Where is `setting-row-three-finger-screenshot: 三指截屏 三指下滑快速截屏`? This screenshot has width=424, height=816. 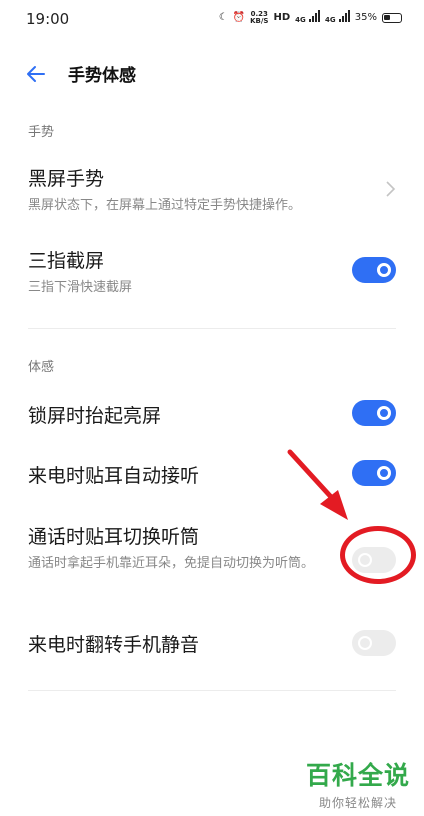
setting-row-three-finger-screenshot: 三指截屏 三指下滑快速截屏 is located at coordinates (212, 275).